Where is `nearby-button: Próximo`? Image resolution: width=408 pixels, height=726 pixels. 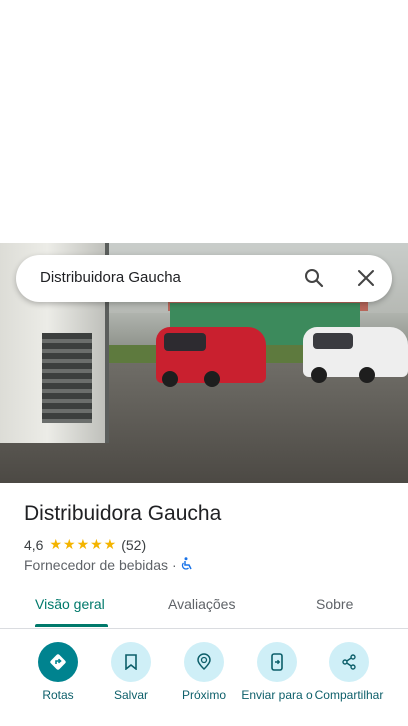 nearby-button: Próximo is located at coordinates (204, 672).